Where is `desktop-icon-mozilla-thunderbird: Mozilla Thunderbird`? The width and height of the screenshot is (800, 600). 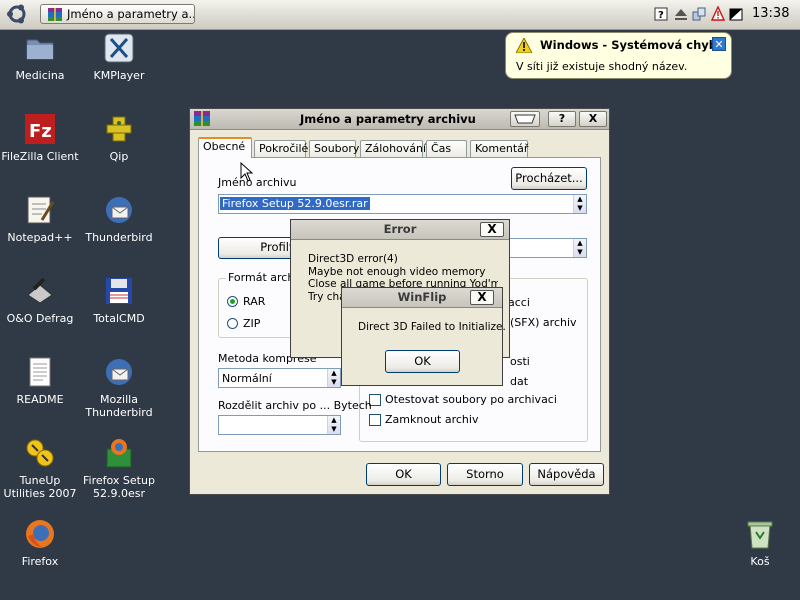 desktop-icon-mozilla-thunderbird: Mozilla Thunderbird is located at coordinates (119, 387).